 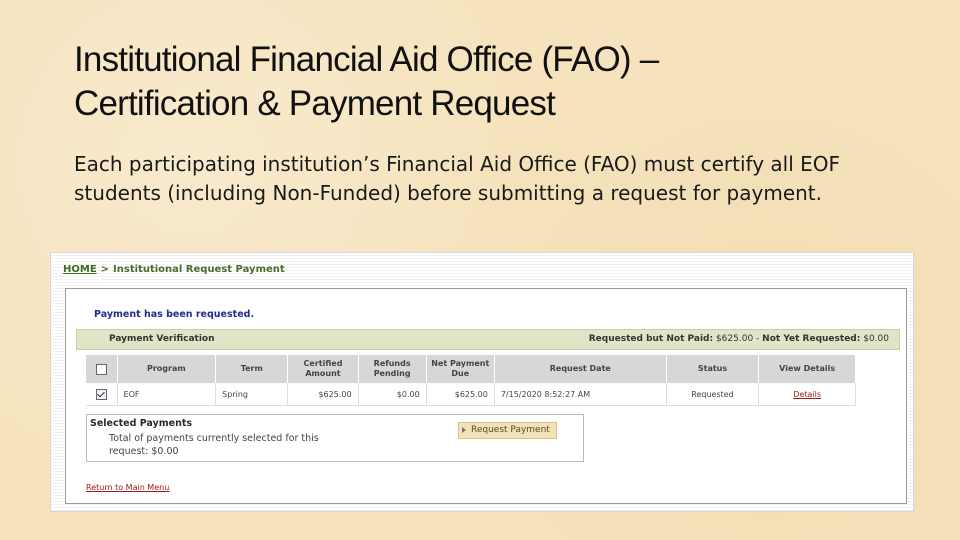 I want to click on row-select-cell, so click(x=102, y=394).